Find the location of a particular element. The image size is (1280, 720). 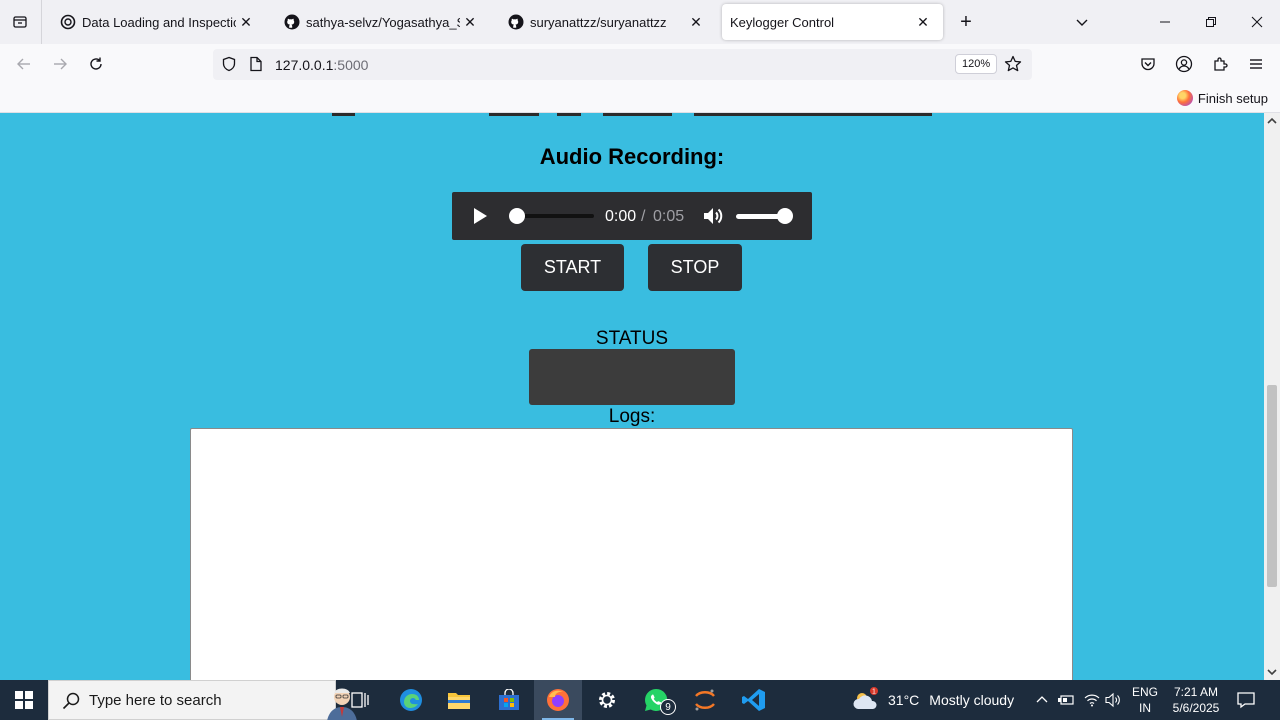

vertical-scrollbar is located at coordinates (1272, 396).